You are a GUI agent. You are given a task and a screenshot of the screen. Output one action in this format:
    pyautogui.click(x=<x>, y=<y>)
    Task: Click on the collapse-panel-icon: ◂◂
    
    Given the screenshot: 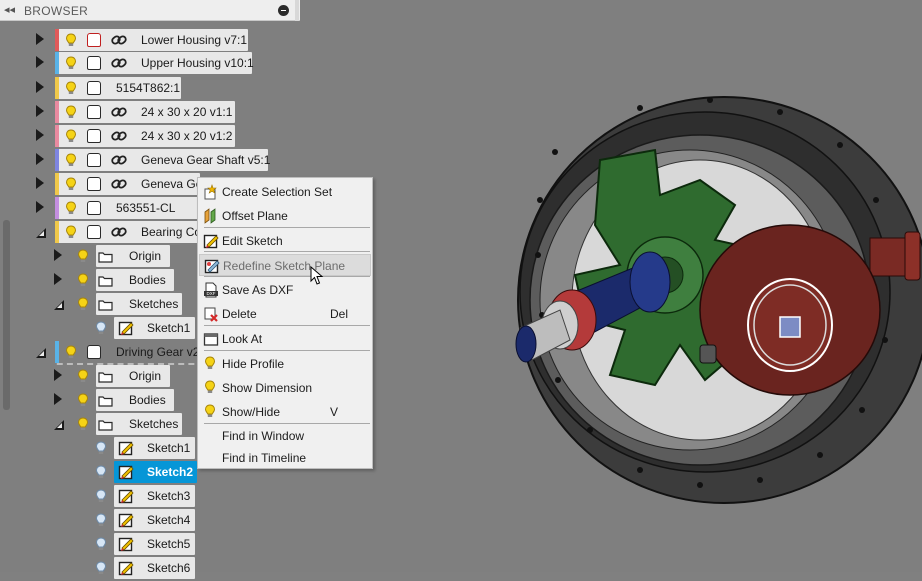 What is the action you would take?
    pyautogui.click(x=9, y=9)
    